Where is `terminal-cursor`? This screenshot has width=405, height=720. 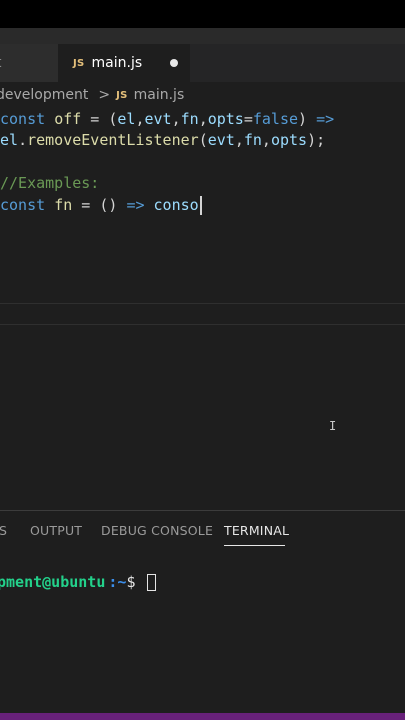
terminal-cursor is located at coordinates (151, 582).